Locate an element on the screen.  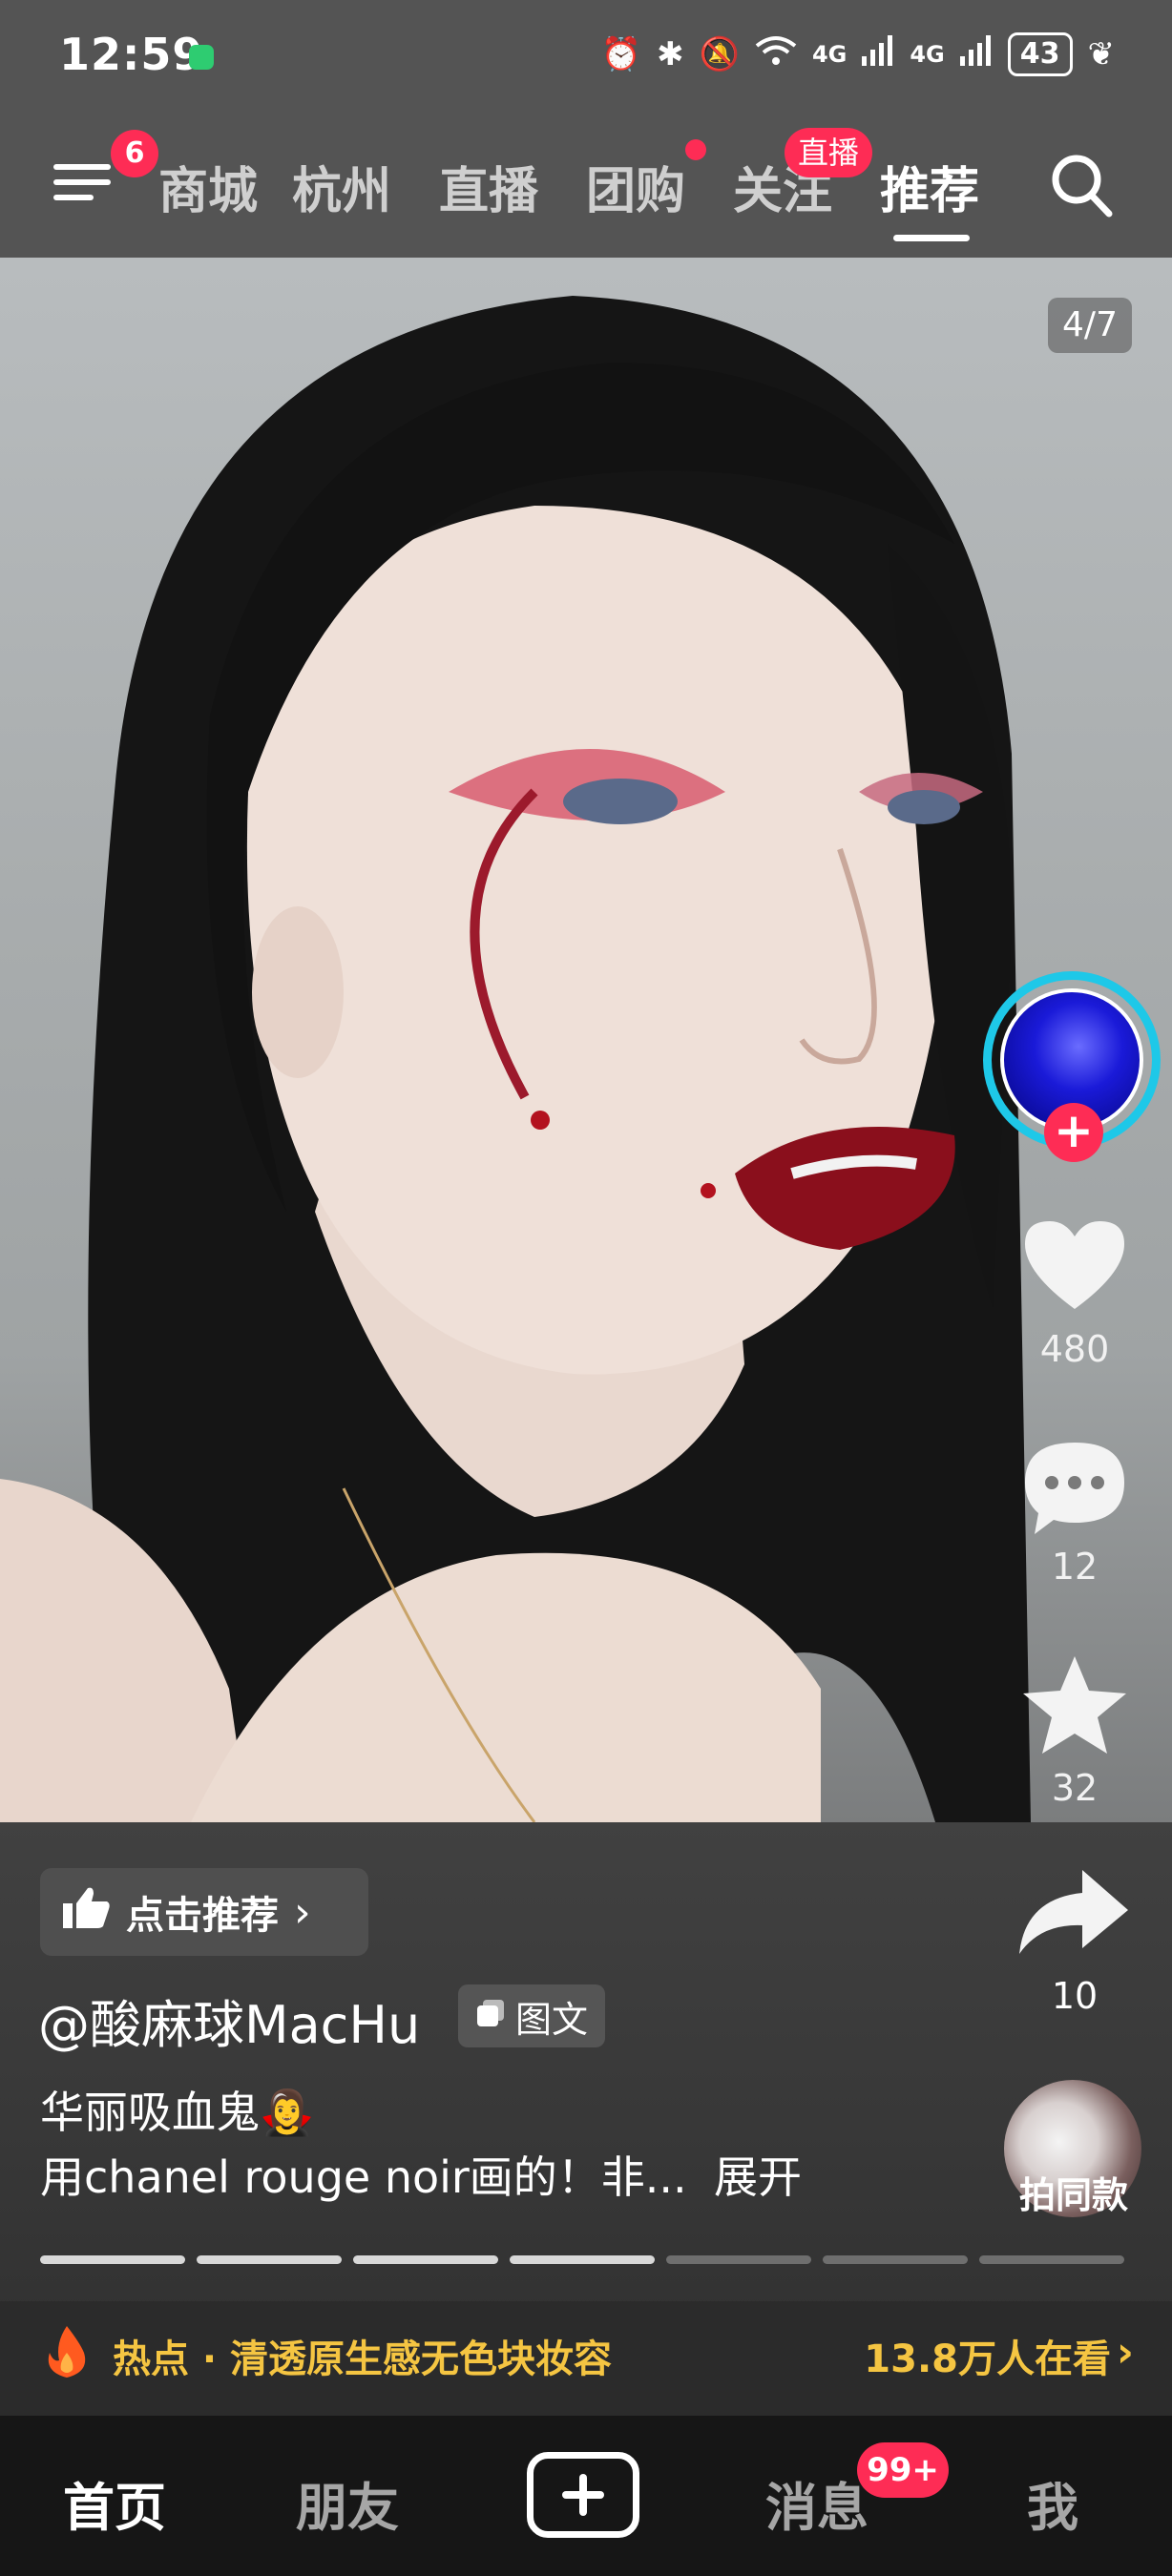
like-count: 480 is located at coordinates (1074, 1349).